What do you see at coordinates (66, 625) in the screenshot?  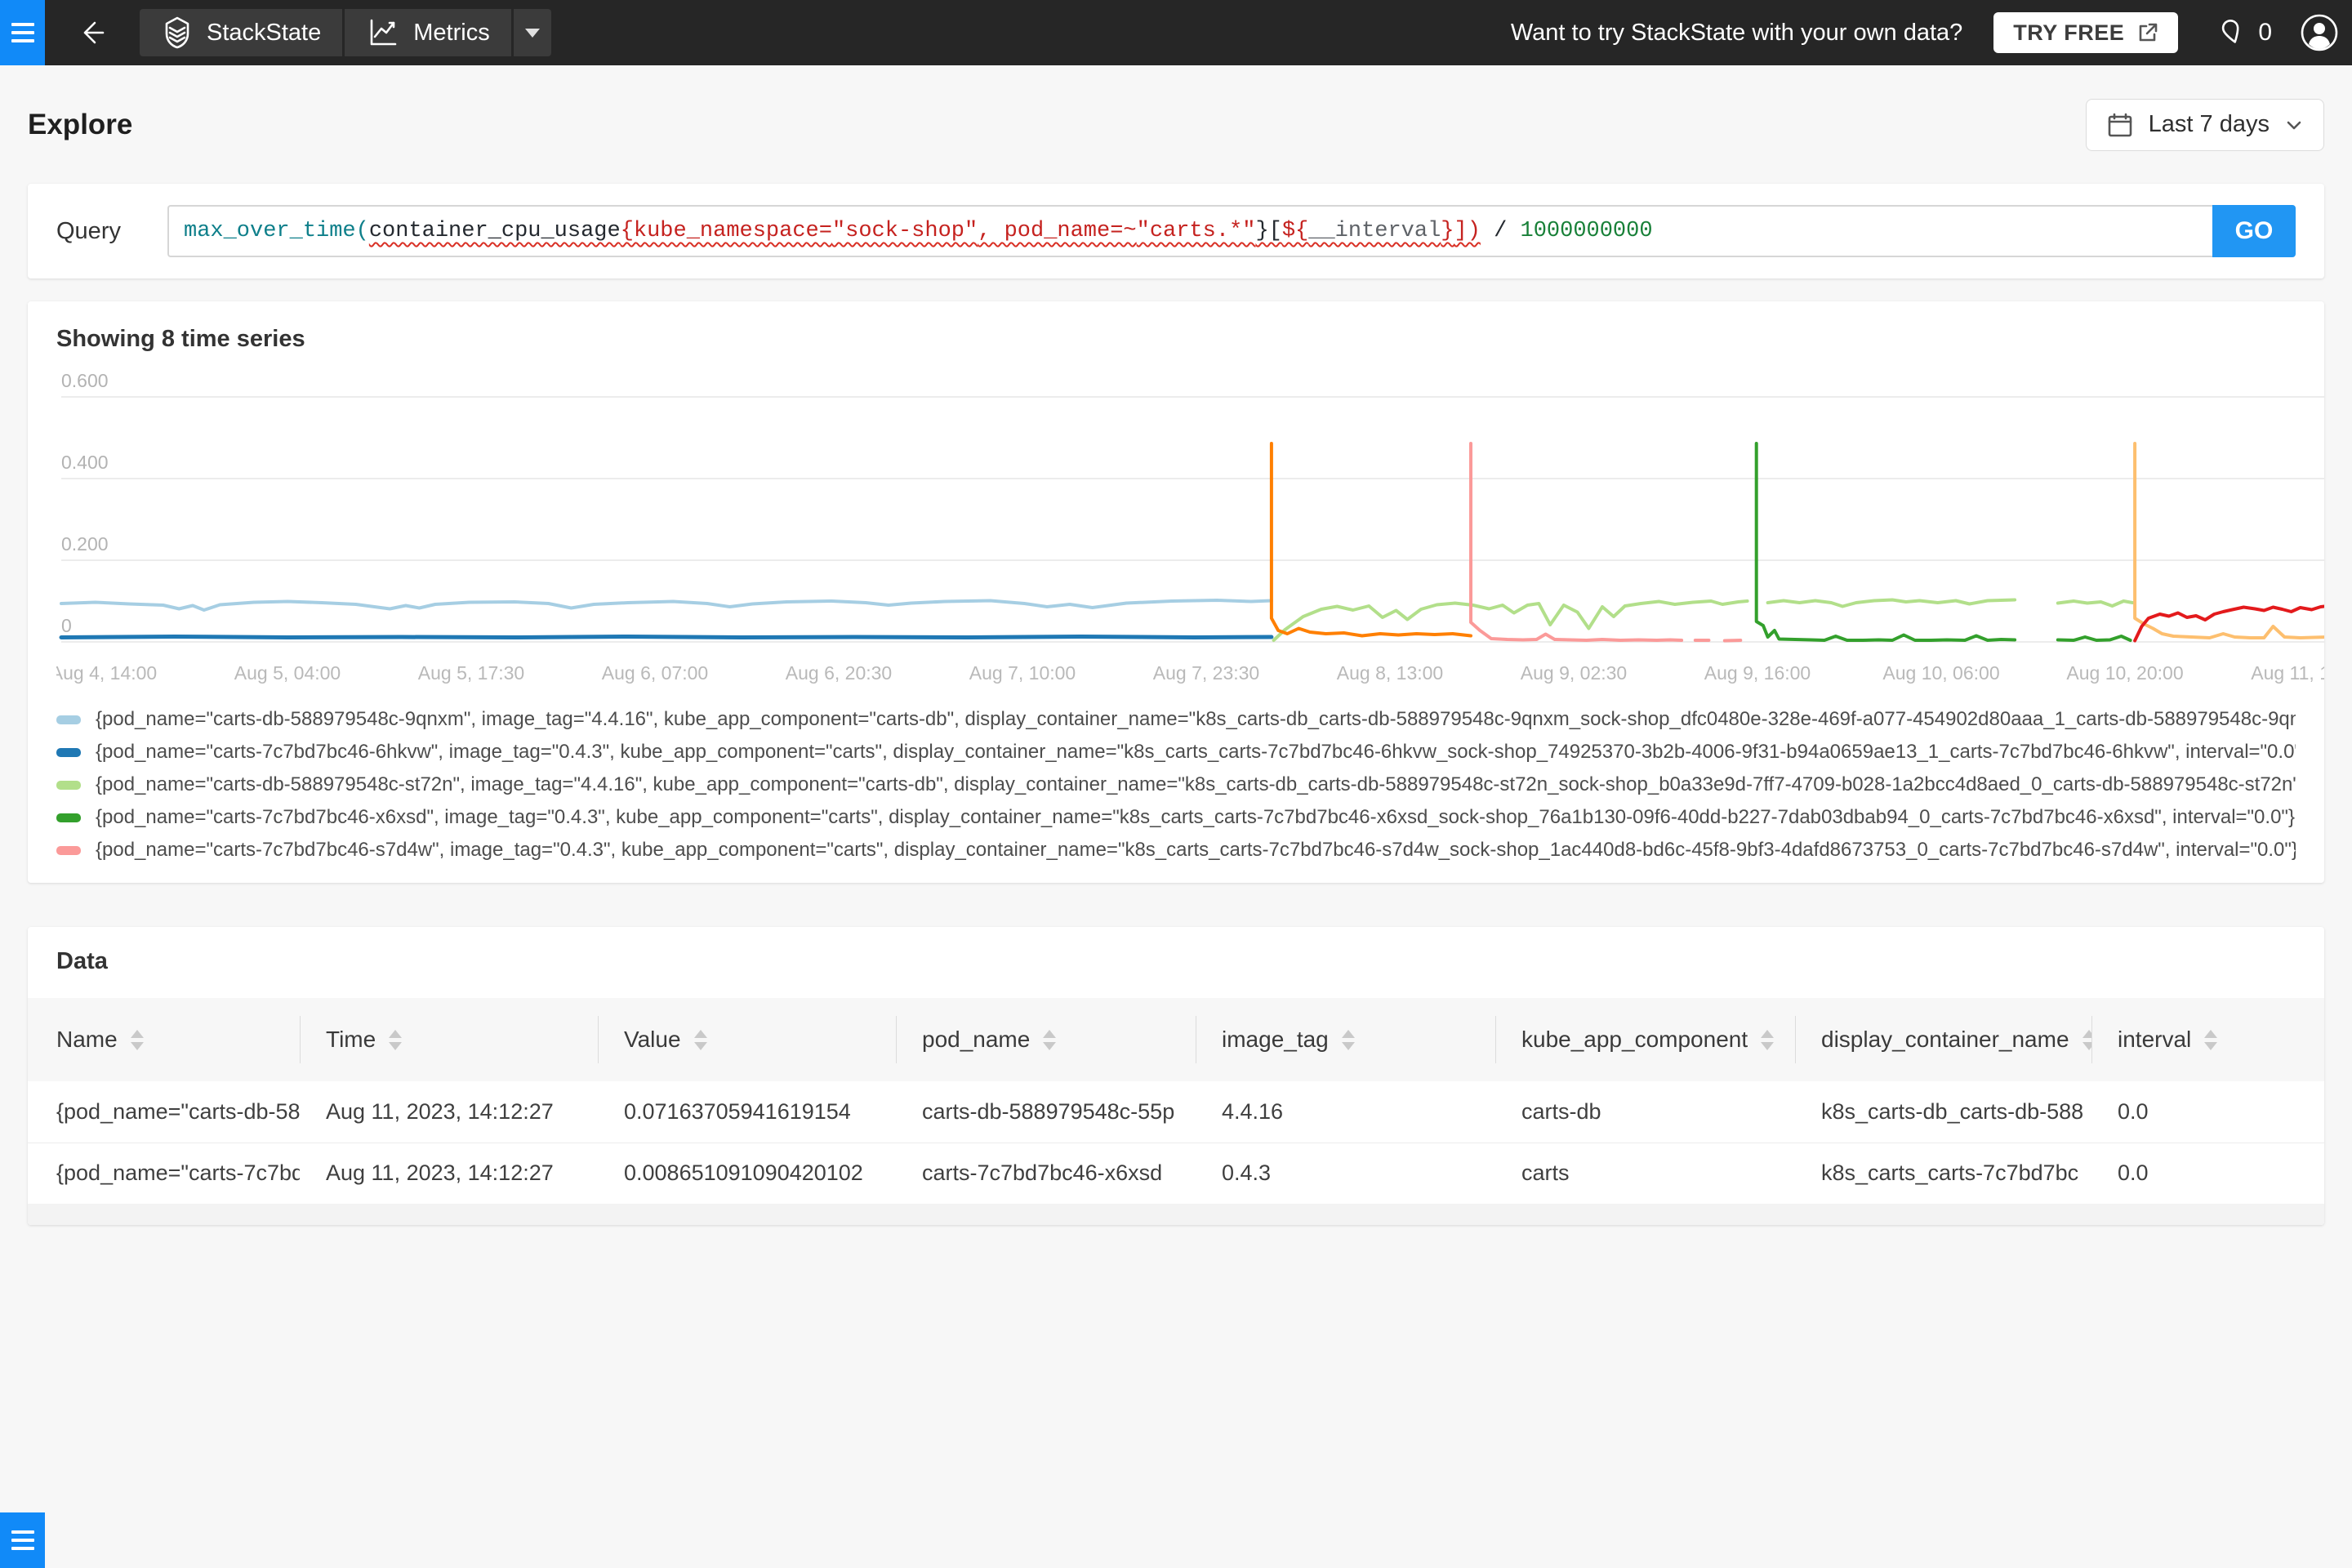 I see `y-axis-tick-label: 0` at bounding box center [66, 625].